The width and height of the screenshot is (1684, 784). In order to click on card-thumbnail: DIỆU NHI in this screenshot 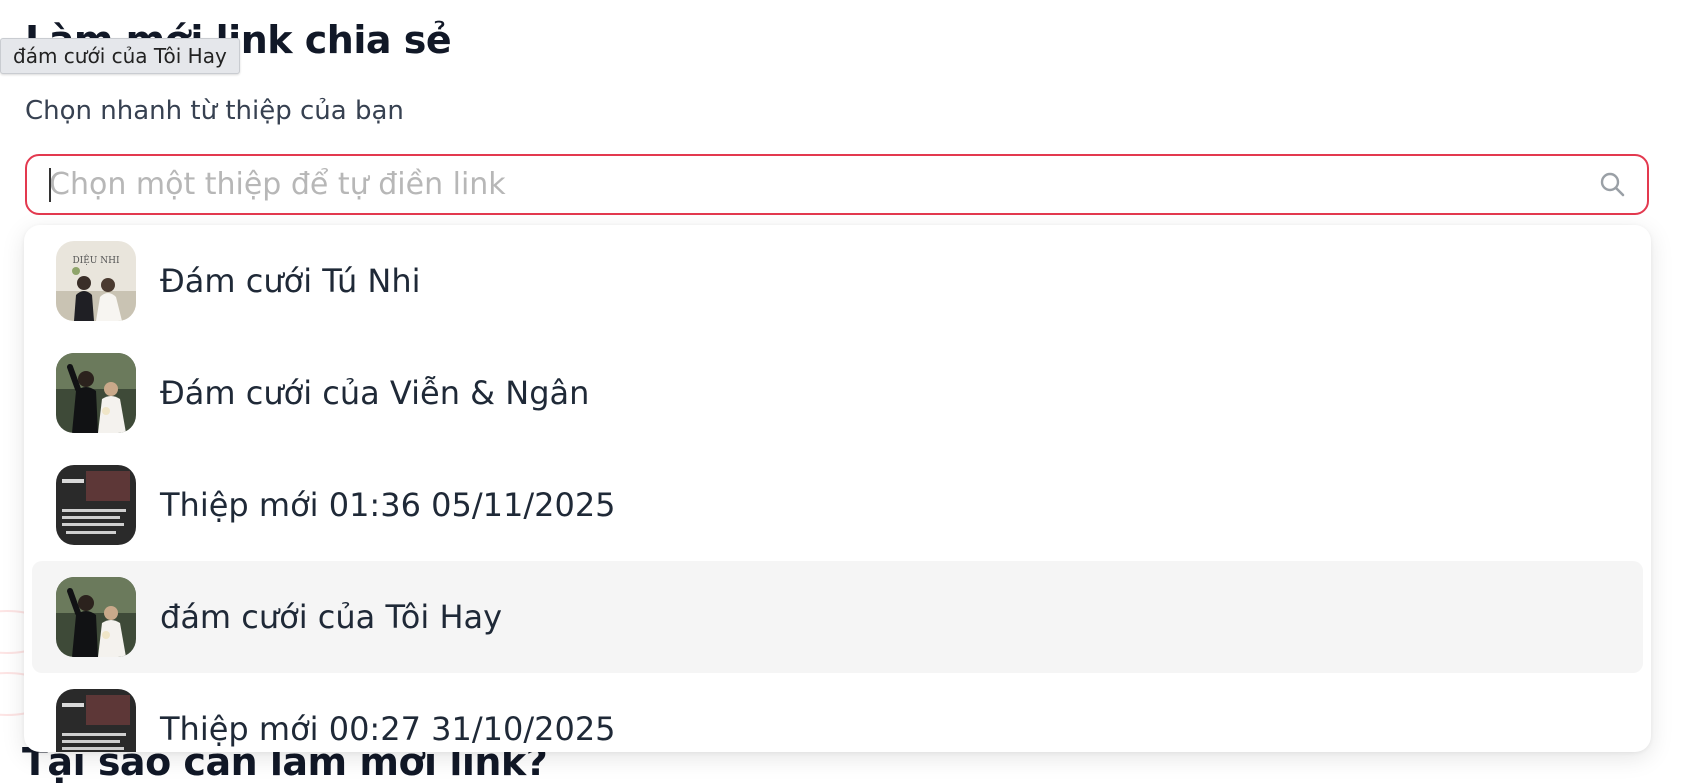, I will do `click(96, 281)`.